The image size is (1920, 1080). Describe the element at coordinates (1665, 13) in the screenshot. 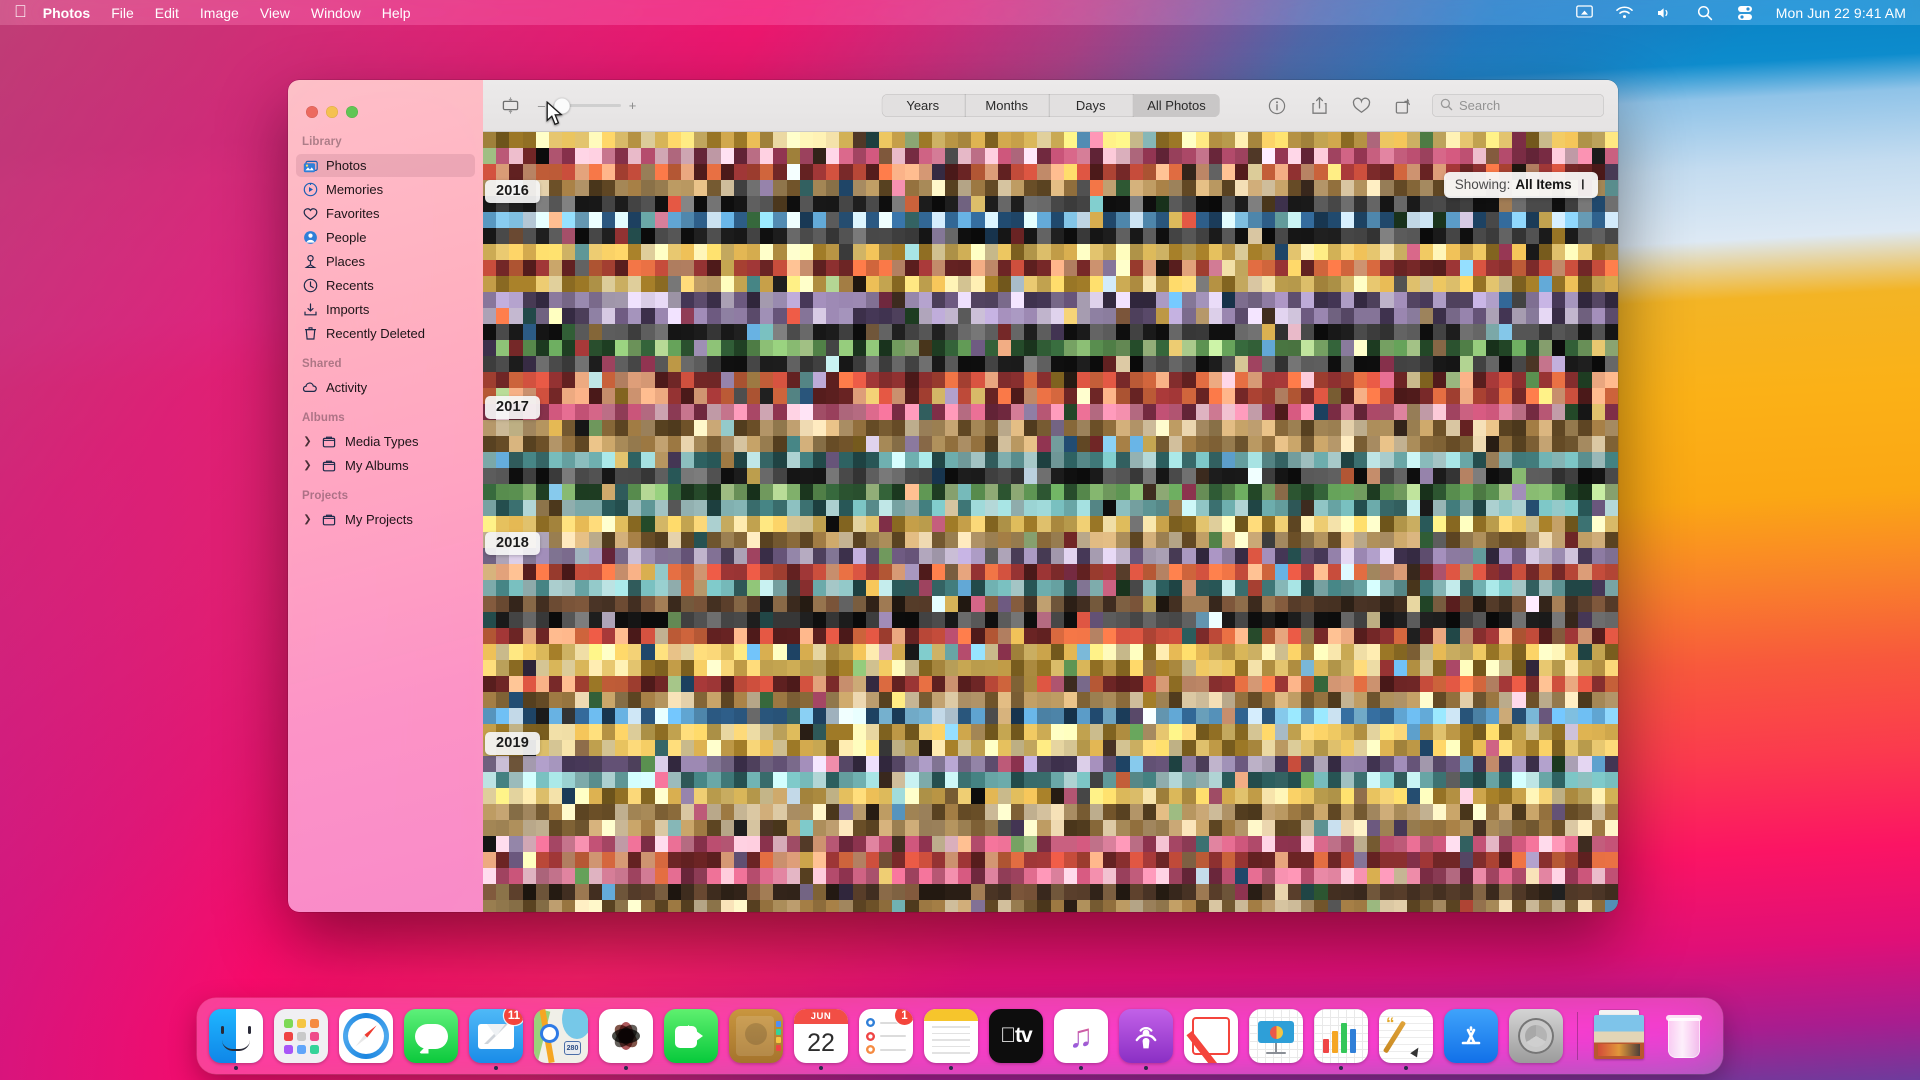

I see `volume-icon` at that location.